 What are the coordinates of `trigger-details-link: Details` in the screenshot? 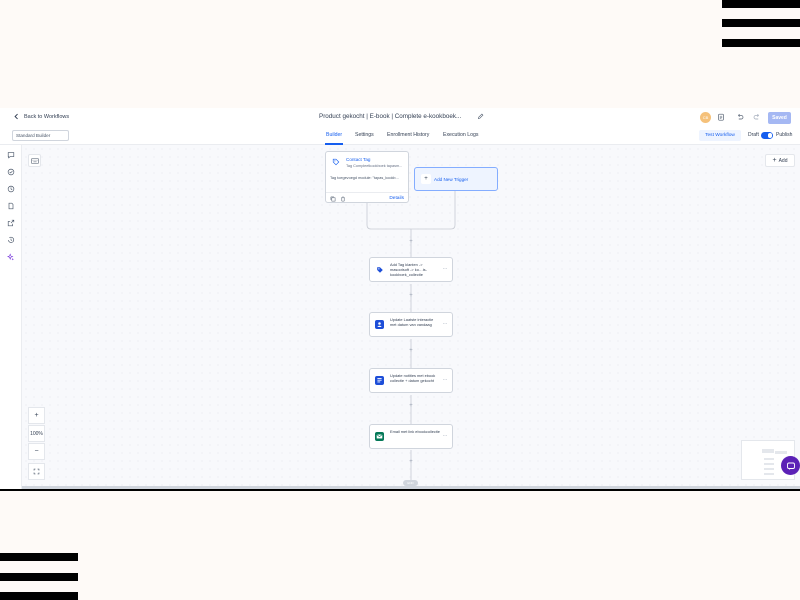 It's located at (396, 198).